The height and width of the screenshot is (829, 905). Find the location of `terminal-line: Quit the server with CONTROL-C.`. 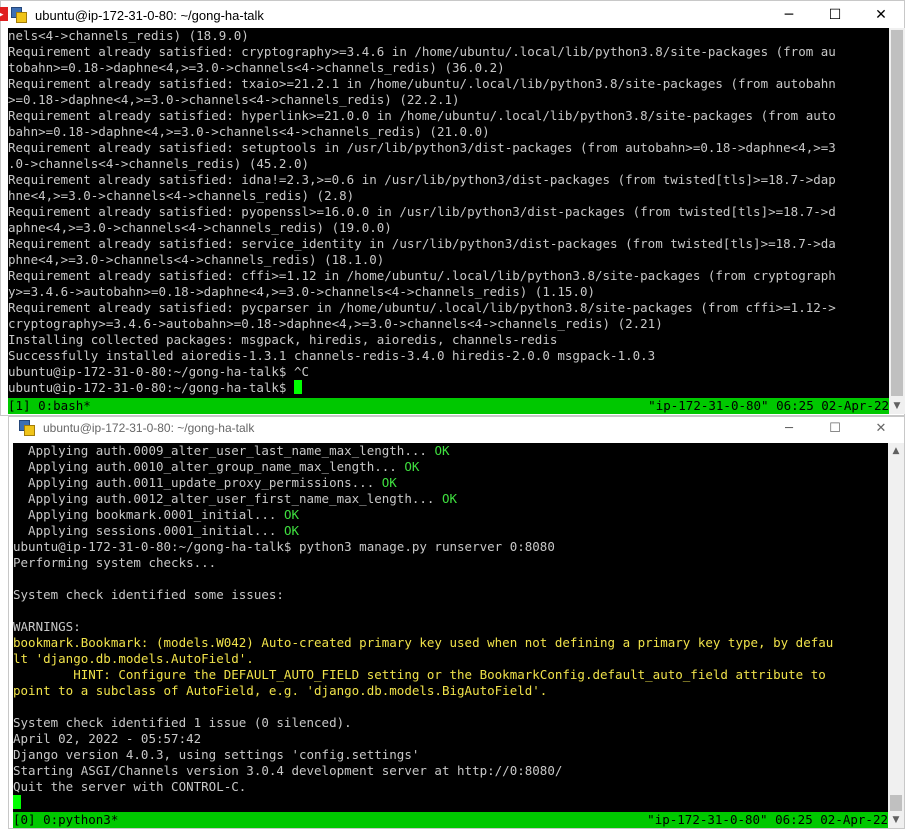

terminal-line: Quit the server with CONTROL-C. is located at coordinates (450, 787).